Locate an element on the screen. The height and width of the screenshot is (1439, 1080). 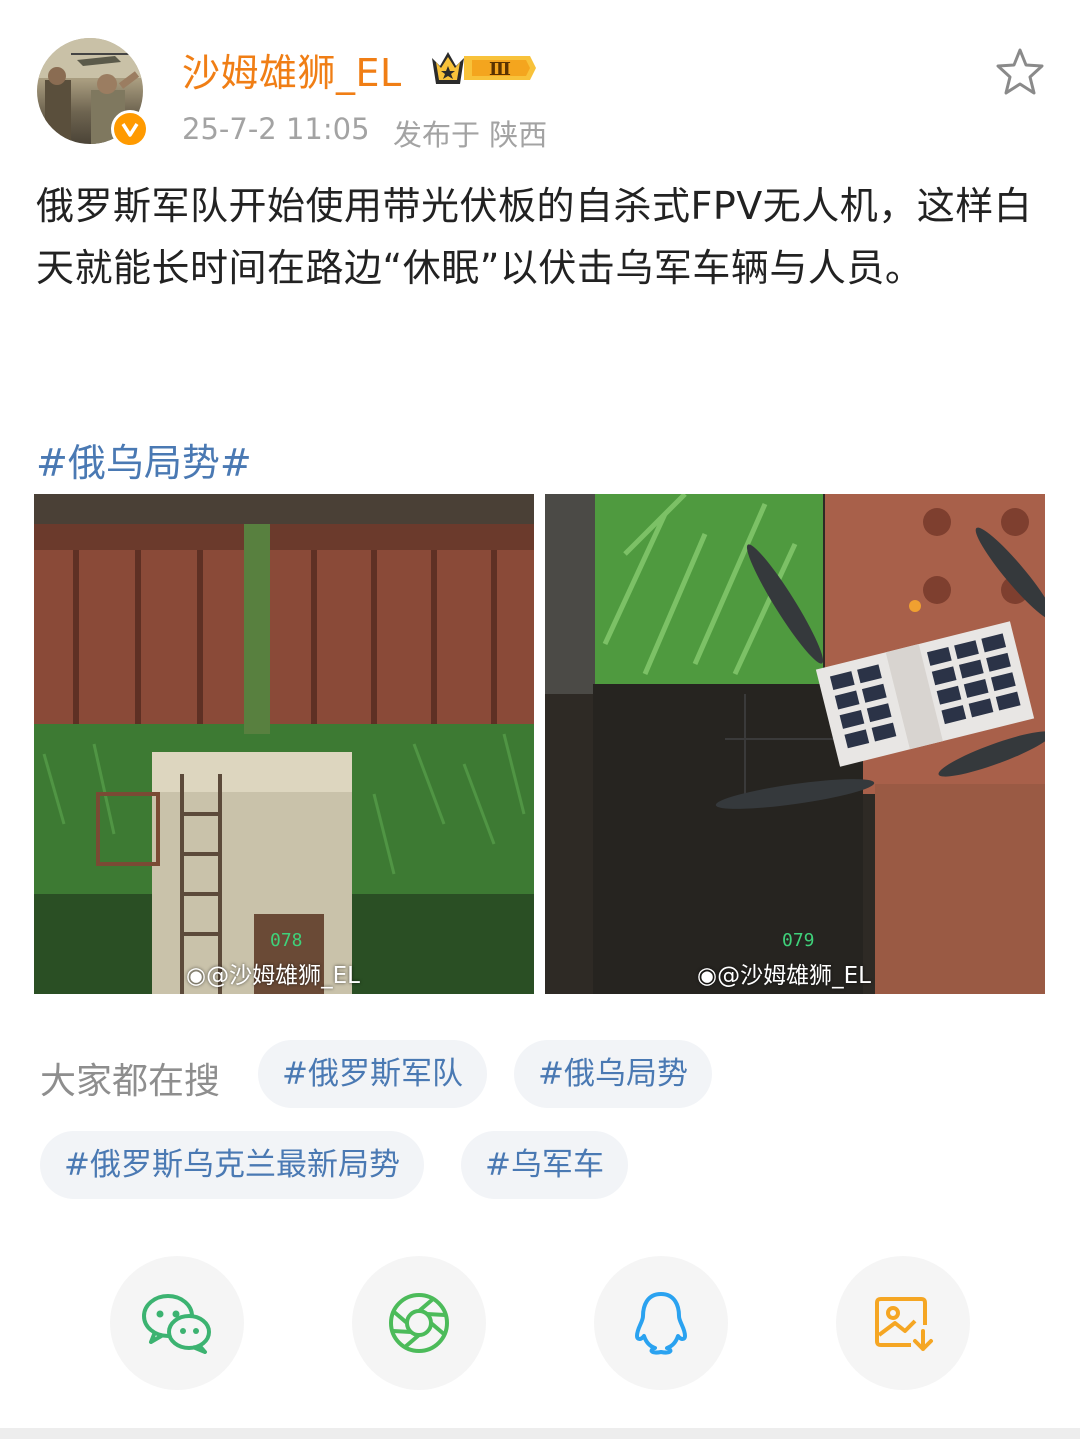
share-moments-button is located at coordinates (419, 1323).